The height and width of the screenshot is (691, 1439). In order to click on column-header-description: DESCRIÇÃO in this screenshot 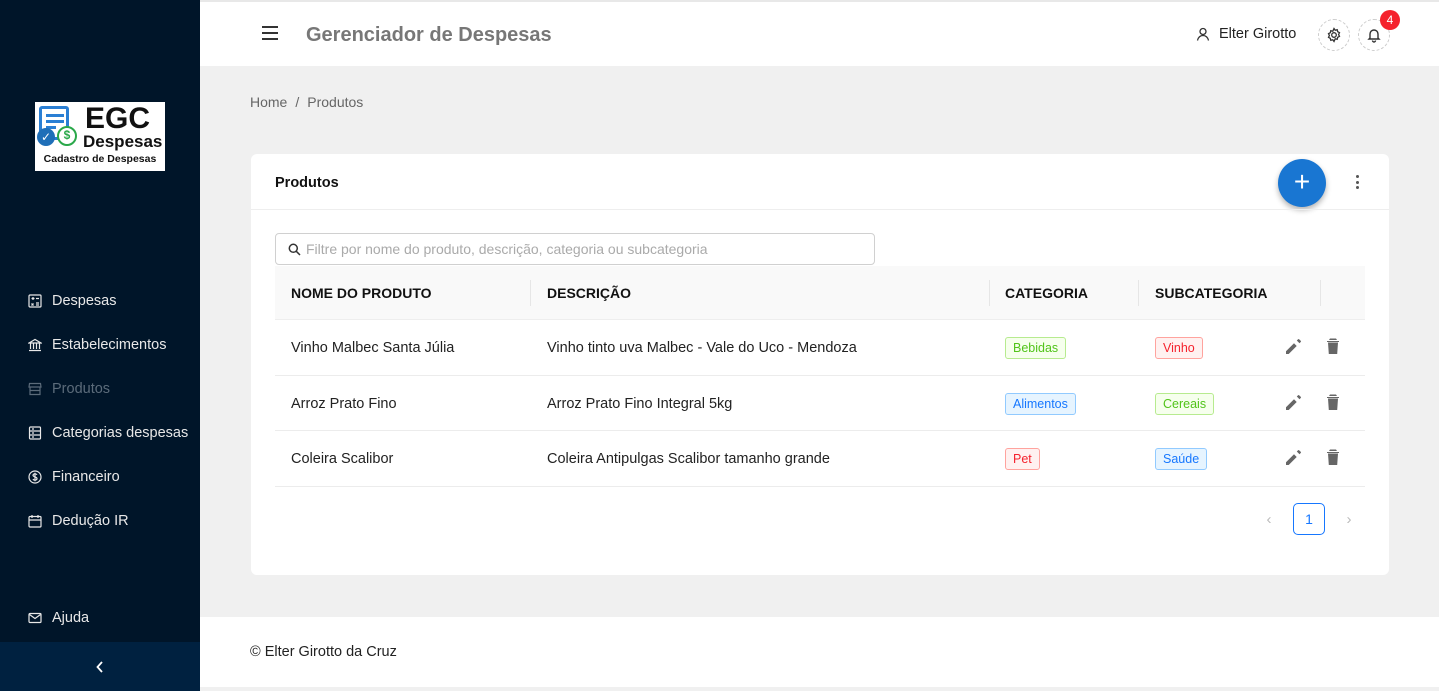, I will do `click(589, 293)`.